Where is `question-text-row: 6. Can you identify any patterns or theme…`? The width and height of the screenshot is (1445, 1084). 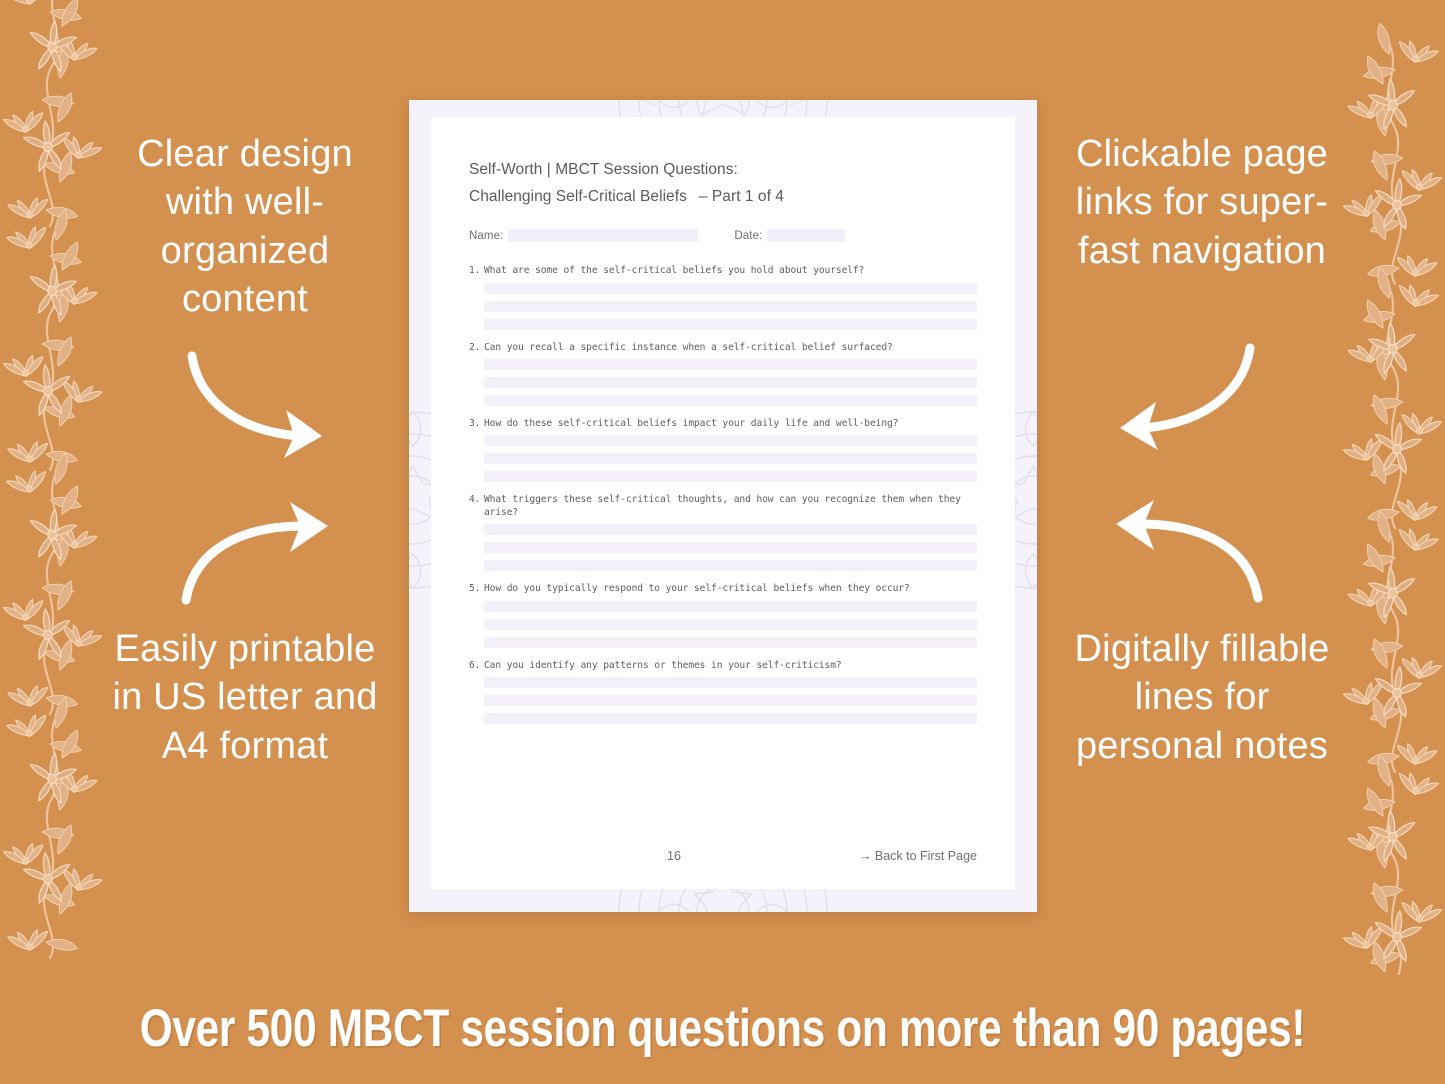 question-text-row: 6. Can you identify any patterns or theme… is located at coordinates (723, 665).